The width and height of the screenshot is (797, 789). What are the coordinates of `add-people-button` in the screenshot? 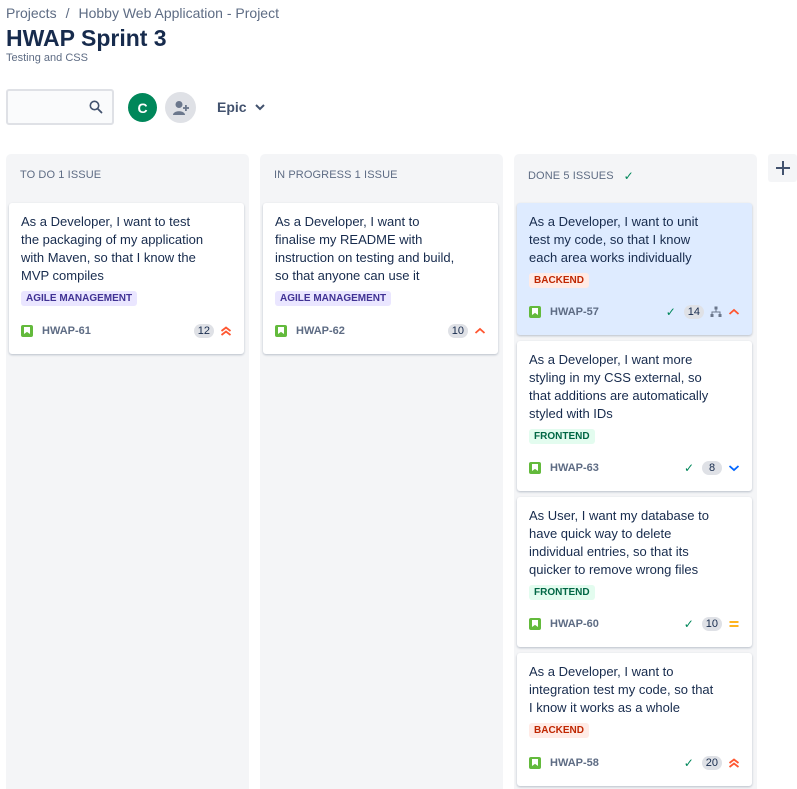 It's located at (180, 107).